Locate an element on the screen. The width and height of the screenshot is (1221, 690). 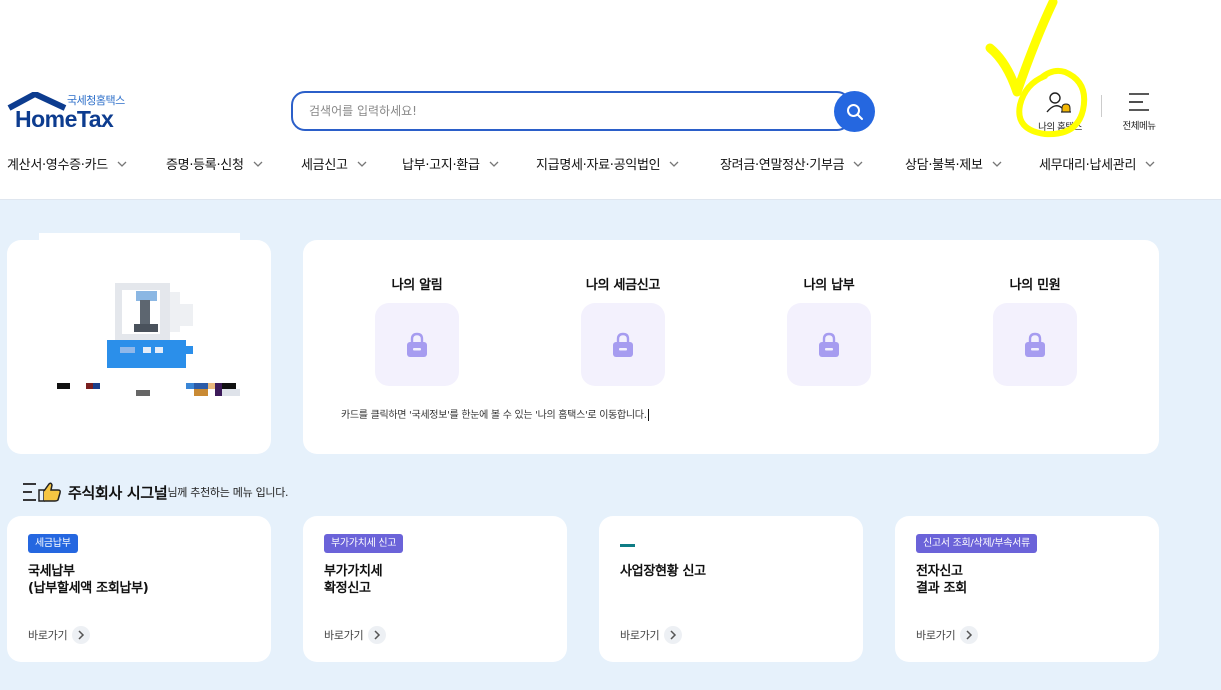
recommend-heading: 주식회사 시그널 님께 추천하는 메뉴 입니다. is located at coordinates (155, 492).